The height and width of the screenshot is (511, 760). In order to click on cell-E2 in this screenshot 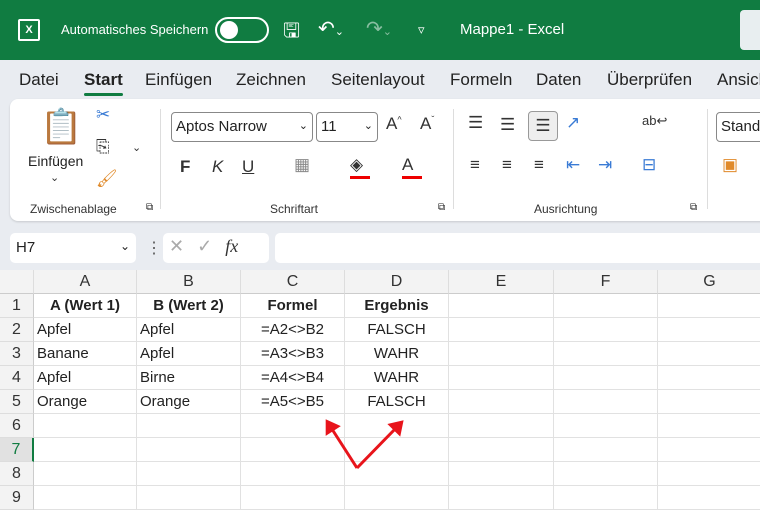, I will do `click(501, 330)`.